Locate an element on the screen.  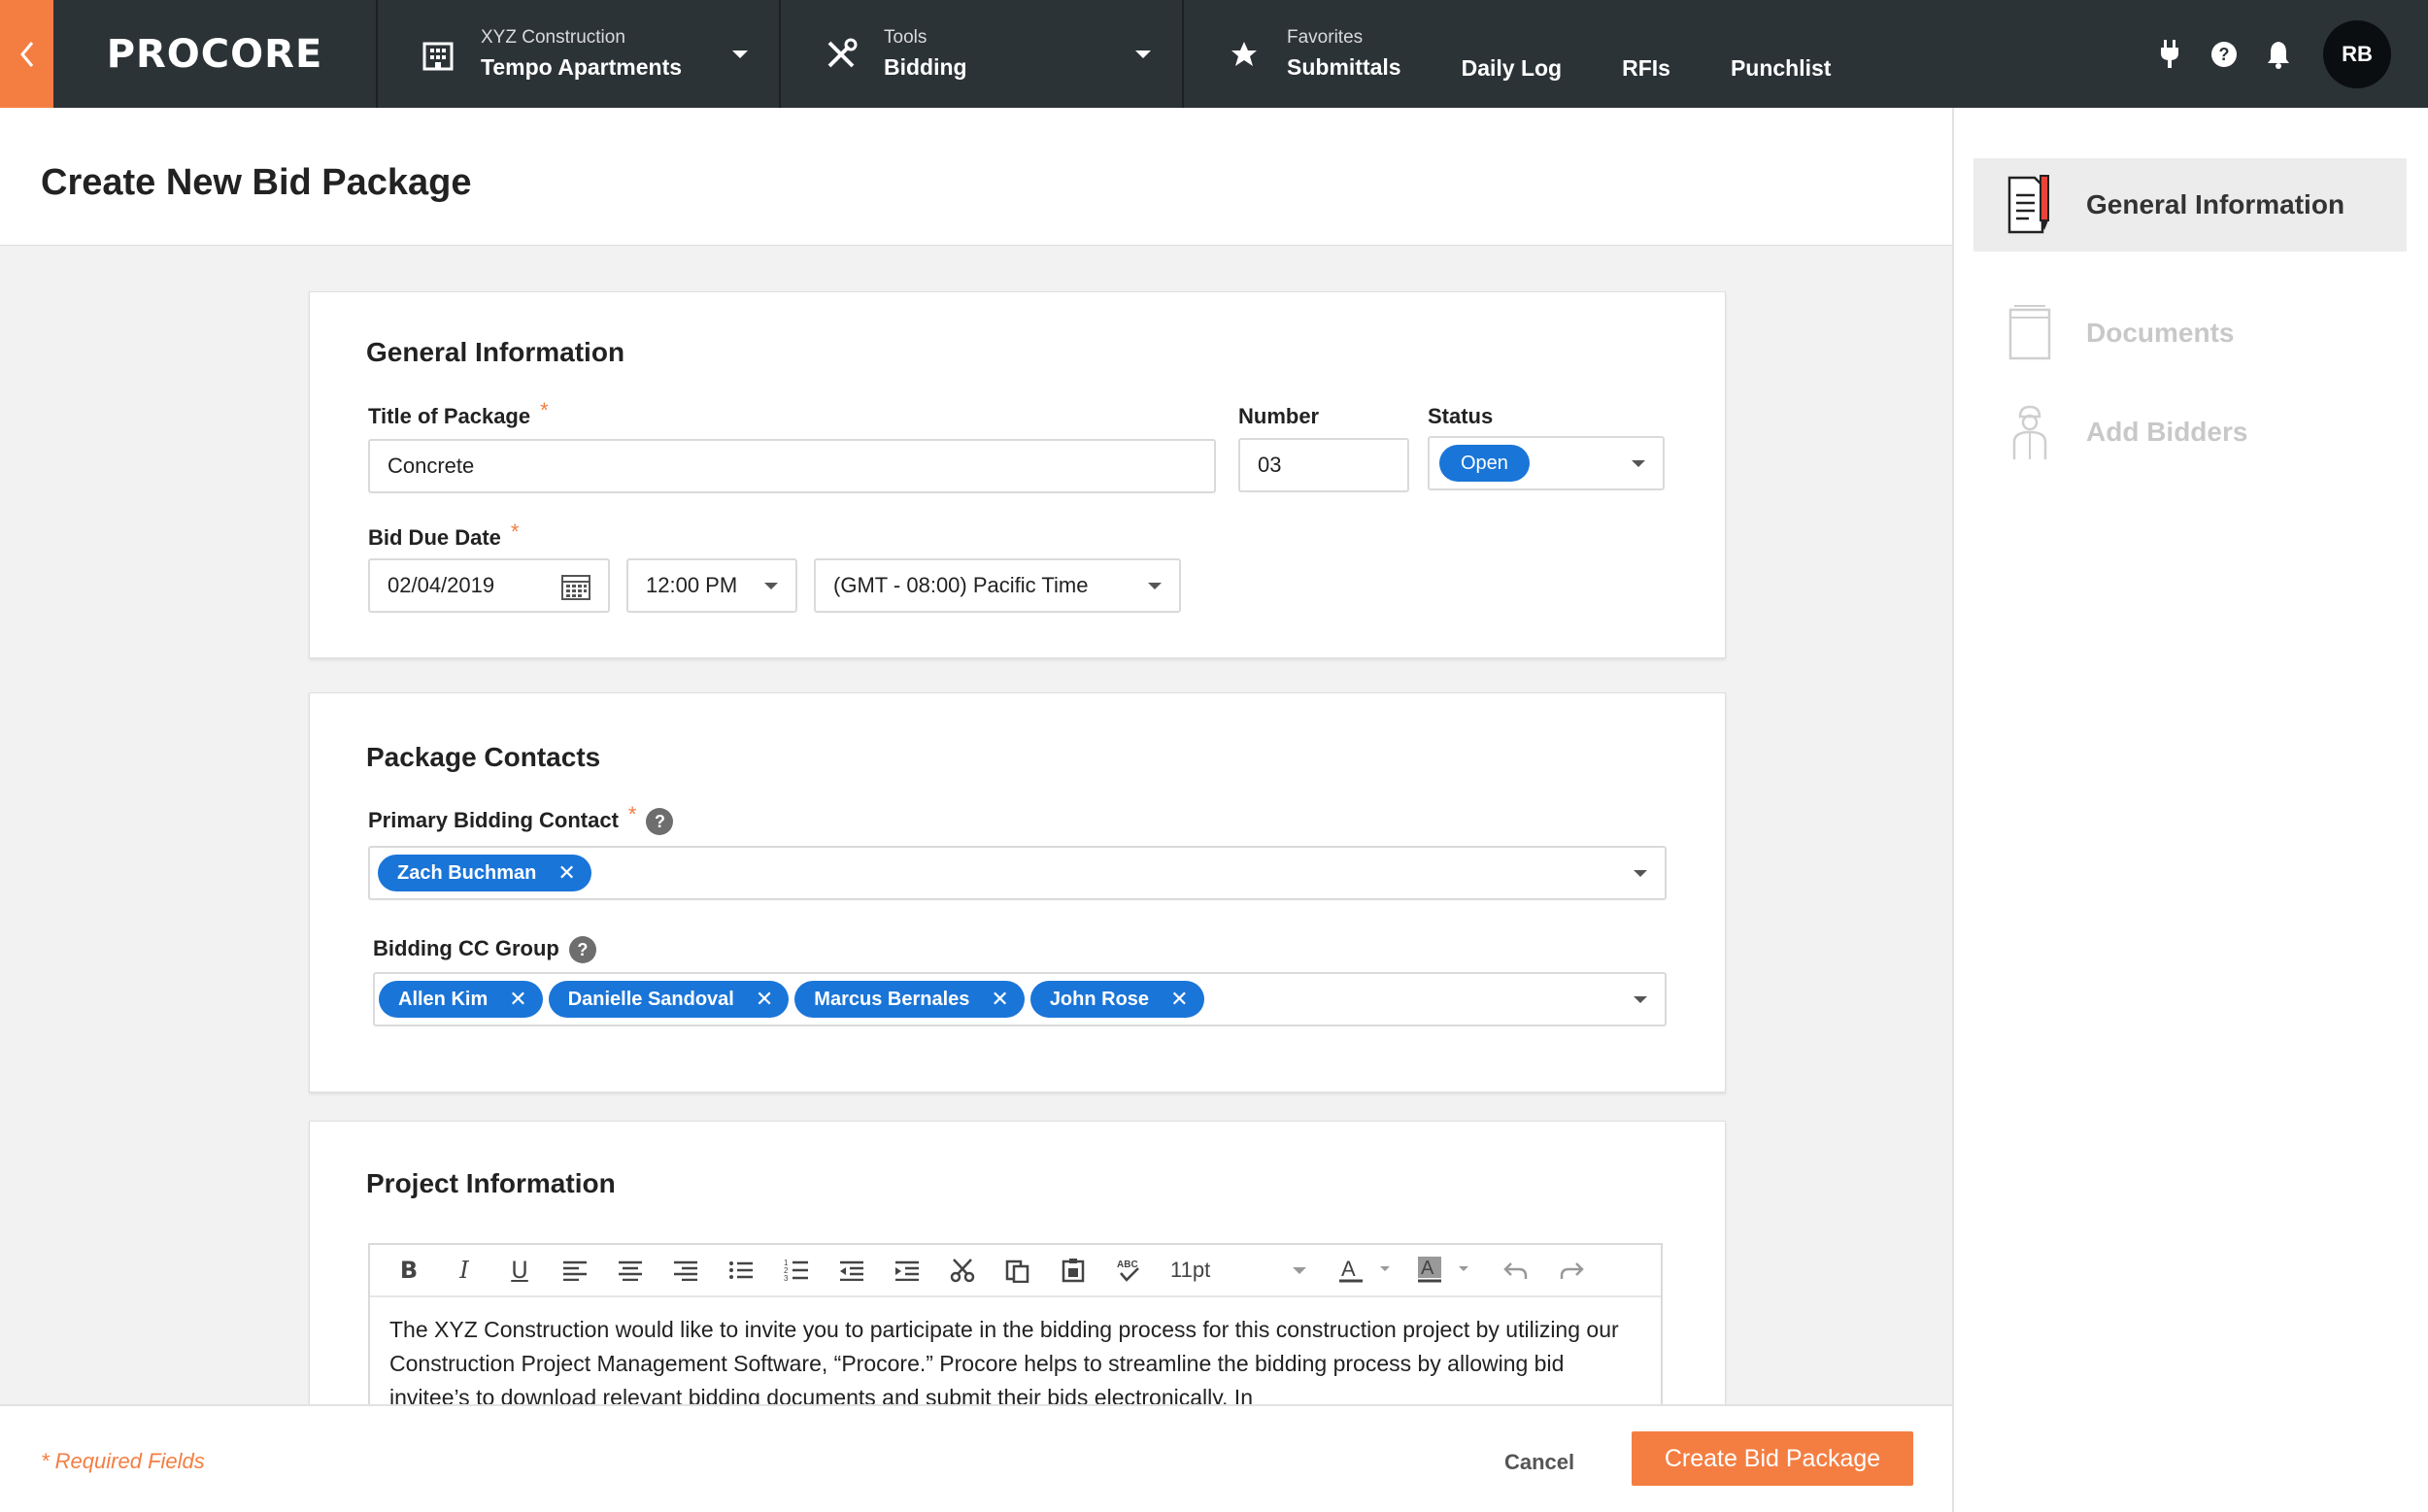
number-label: Number is located at coordinates (1279, 416).